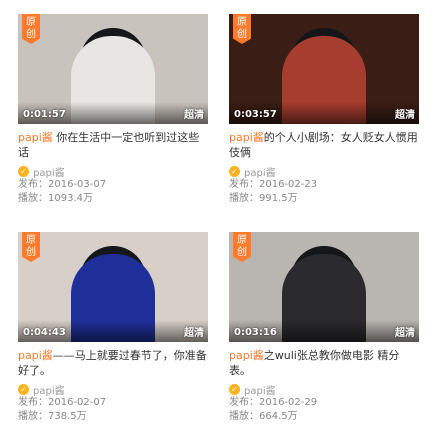 This screenshot has height=447, width=432. What do you see at coordinates (324, 185) in the screenshot?
I see `publish-row: 发布：2016-02-23` at bounding box center [324, 185].